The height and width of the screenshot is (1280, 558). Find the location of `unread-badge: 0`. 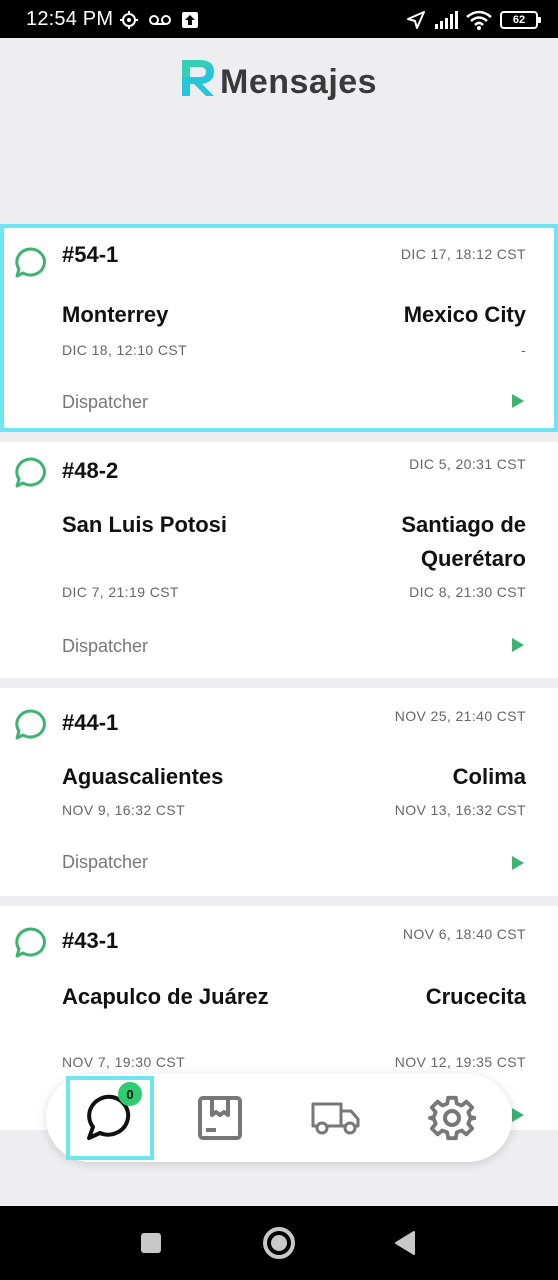

unread-badge: 0 is located at coordinates (130, 1094).